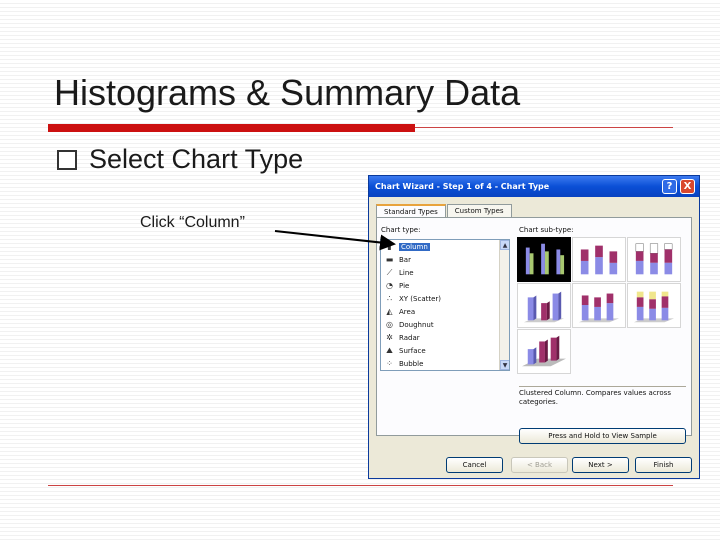  What do you see at coordinates (546, 230) in the screenshot?
I see `chart-subtype-label: Chart sub-type:` at bounding box center [546, 230].